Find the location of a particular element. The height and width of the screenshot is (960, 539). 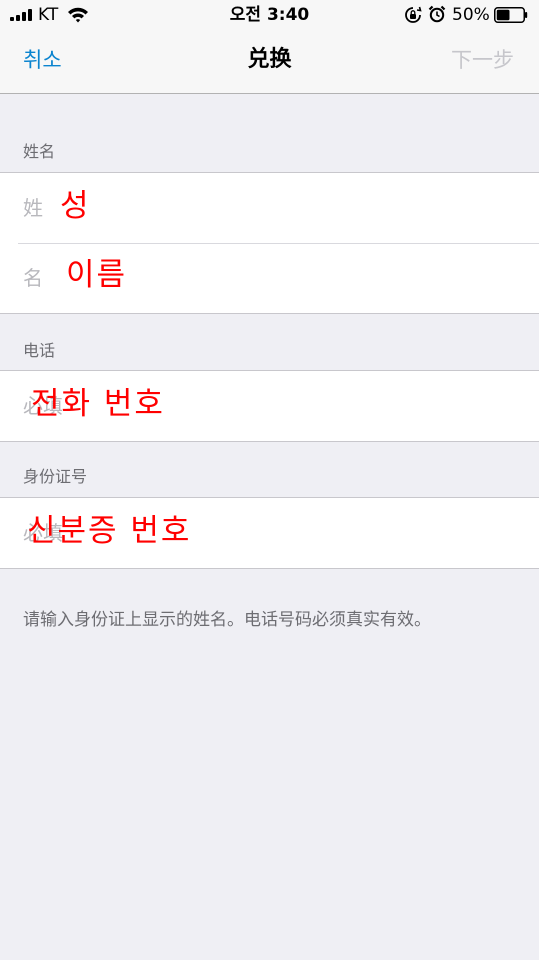

first-name-label: 名 is located at coordinates (33, 278).